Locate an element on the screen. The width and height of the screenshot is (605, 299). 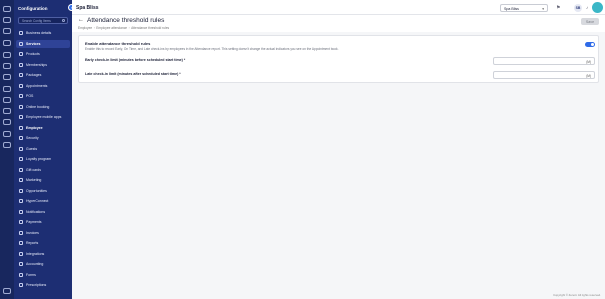
company-logo is located at coordinates (597, 7).